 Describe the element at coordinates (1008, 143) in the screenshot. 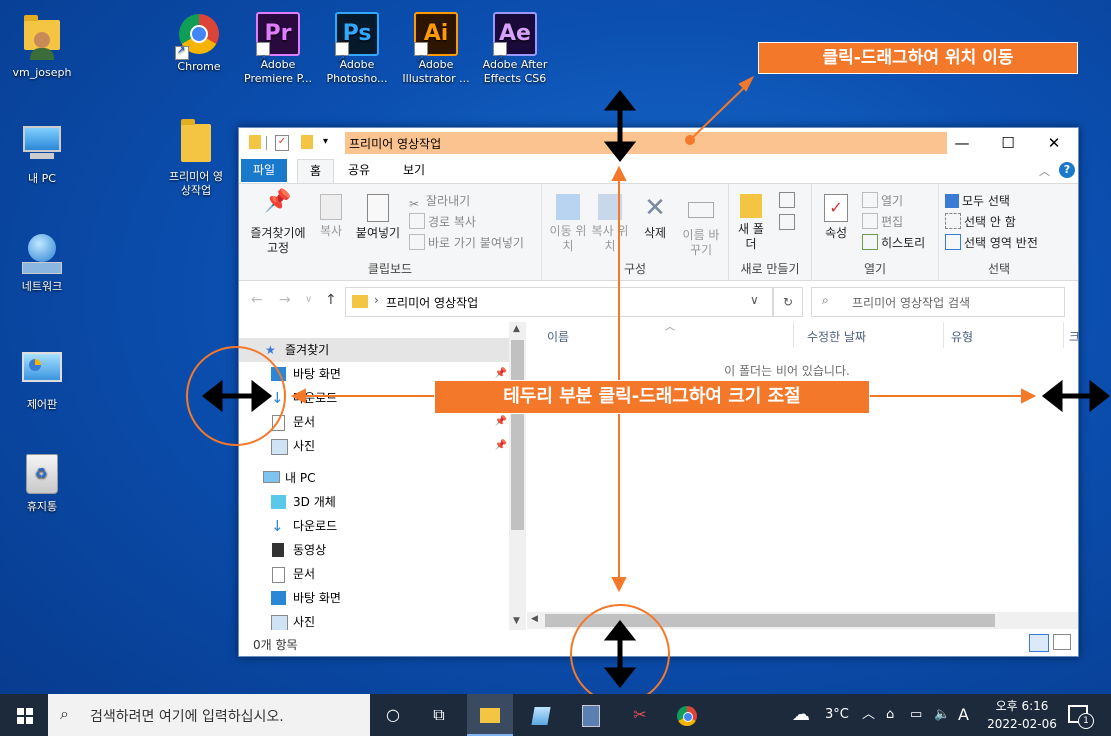

I see `maximize-button: ☐` at that location.